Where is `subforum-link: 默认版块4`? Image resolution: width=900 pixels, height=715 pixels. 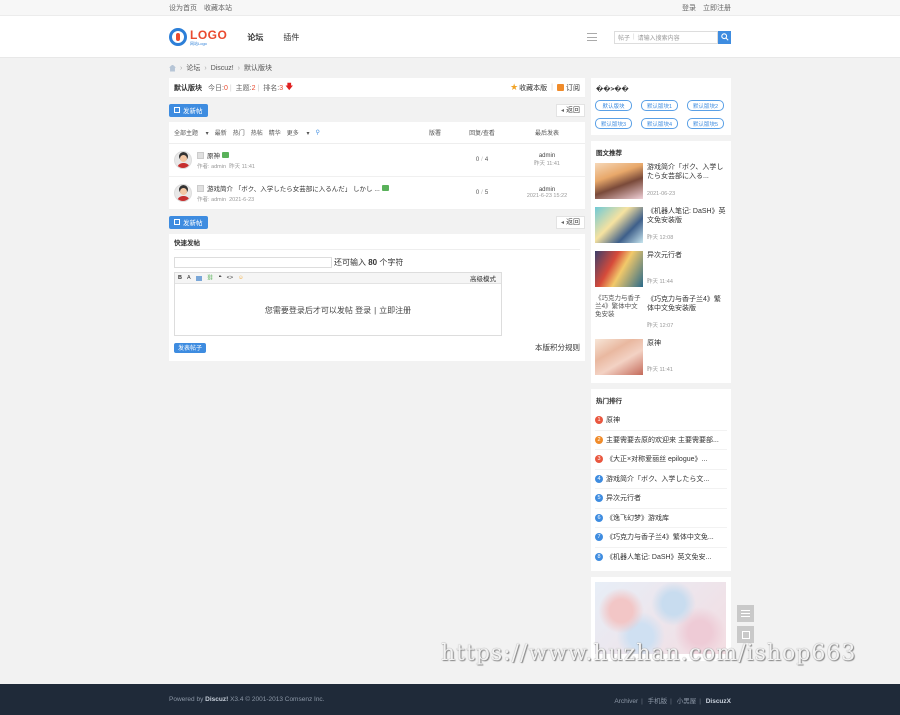
subforum-link: 默认版块4 is located at coordinates (659, 123).